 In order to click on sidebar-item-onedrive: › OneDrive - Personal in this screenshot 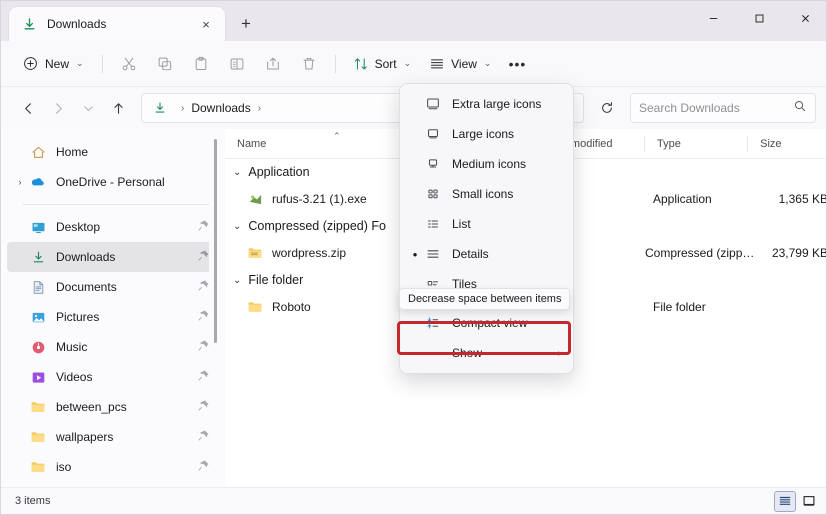, I will do `click(113, 182)`.